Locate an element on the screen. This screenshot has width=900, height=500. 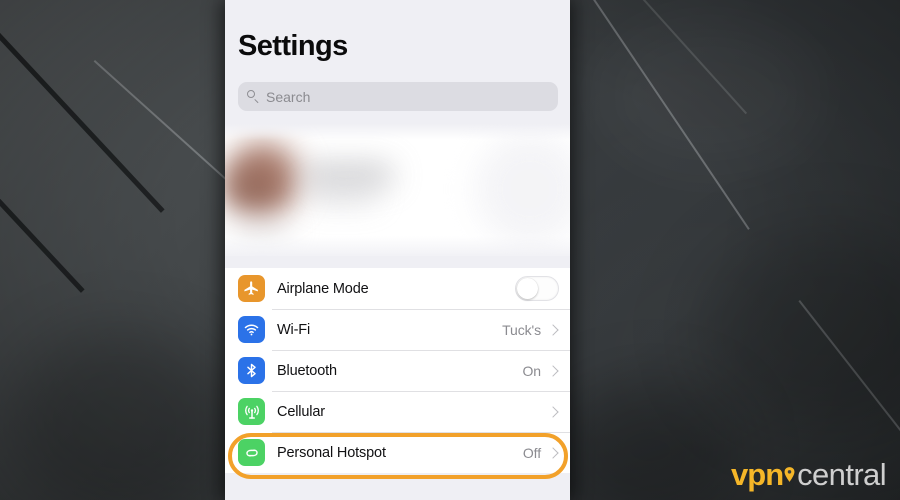
card-bottom-fade is located at coordinates (397, 248).